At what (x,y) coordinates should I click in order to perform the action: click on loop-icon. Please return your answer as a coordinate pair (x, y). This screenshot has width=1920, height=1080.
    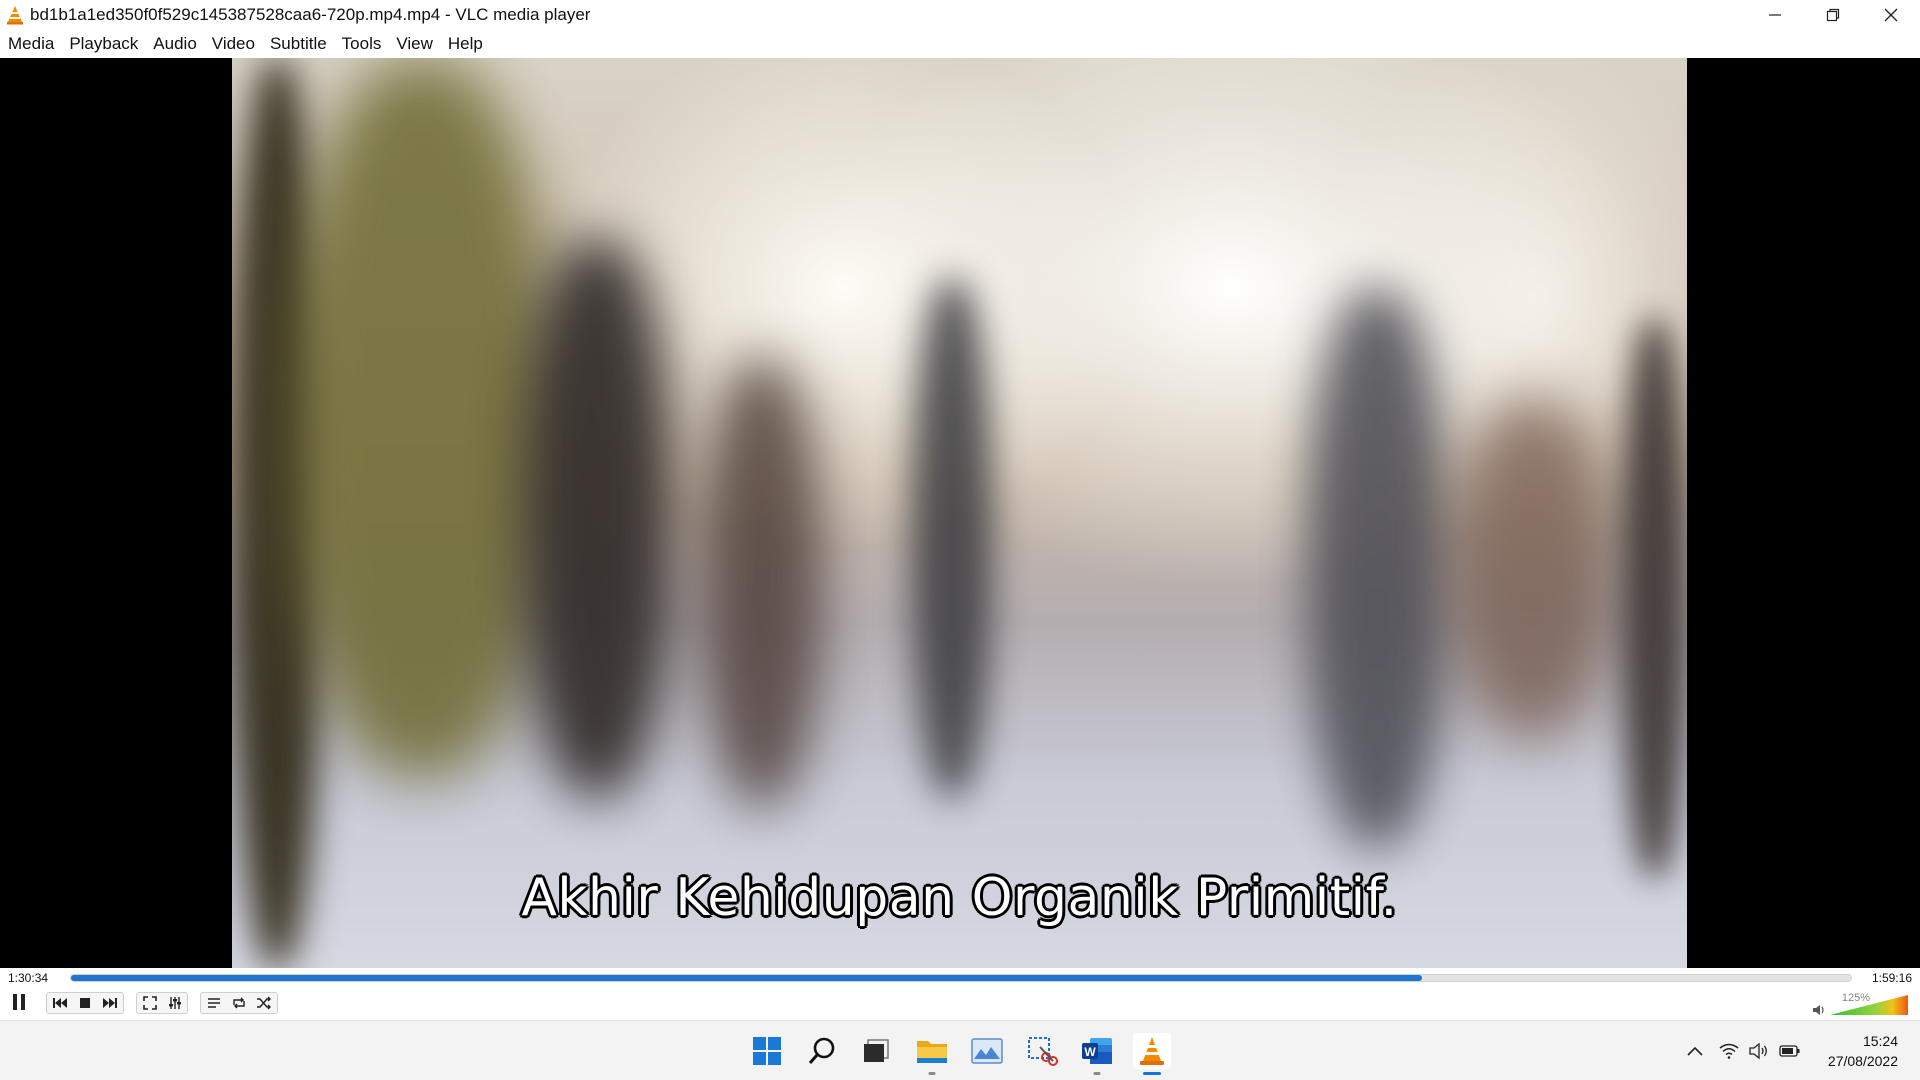
    Looking at the image, I should click on (238, 1003).